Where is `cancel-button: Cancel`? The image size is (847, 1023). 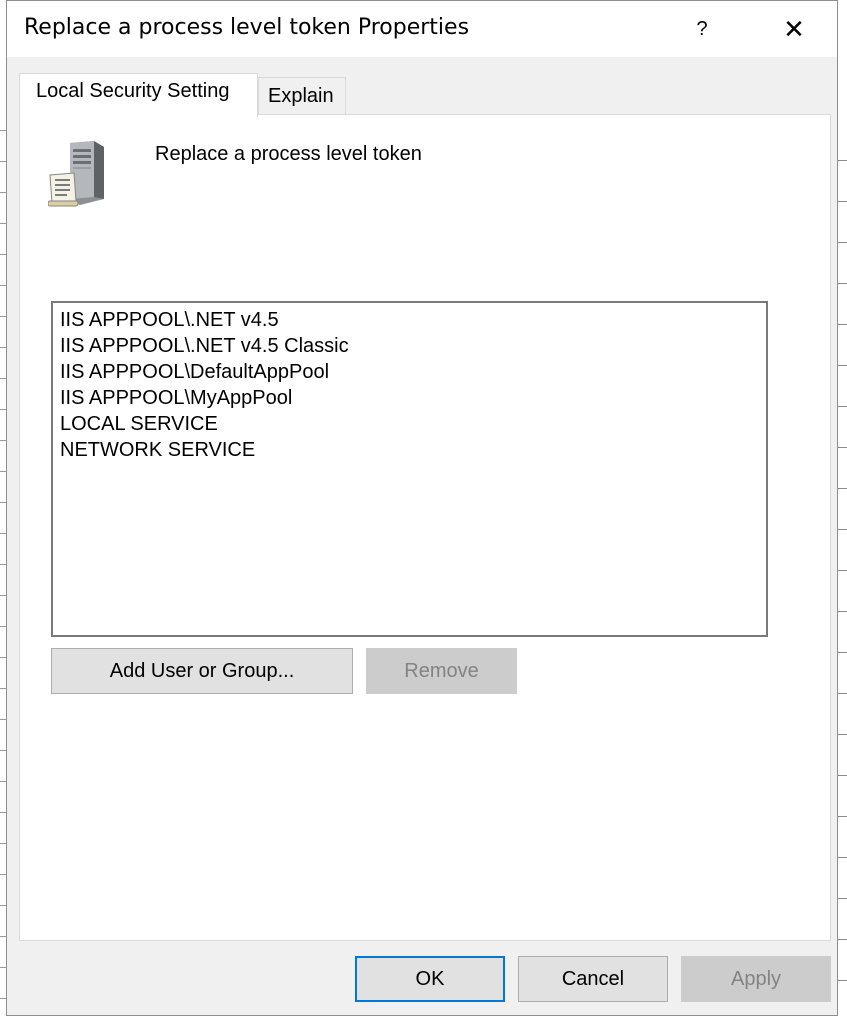
cancel-button: Cancel is located at coordinates (593, 979).